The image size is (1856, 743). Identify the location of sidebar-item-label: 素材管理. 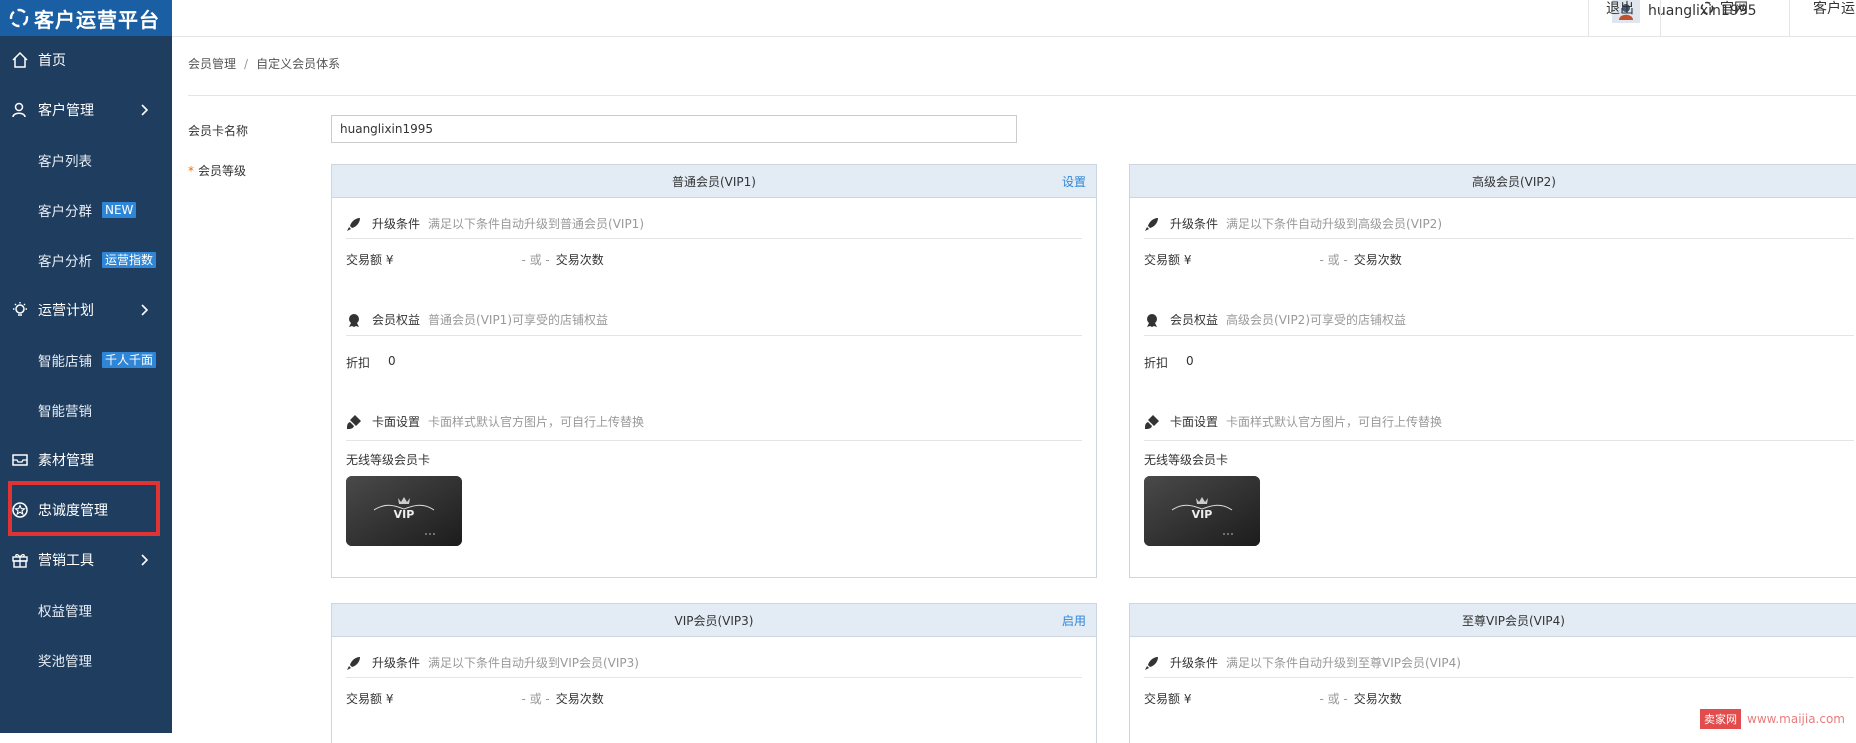
(66, 461).